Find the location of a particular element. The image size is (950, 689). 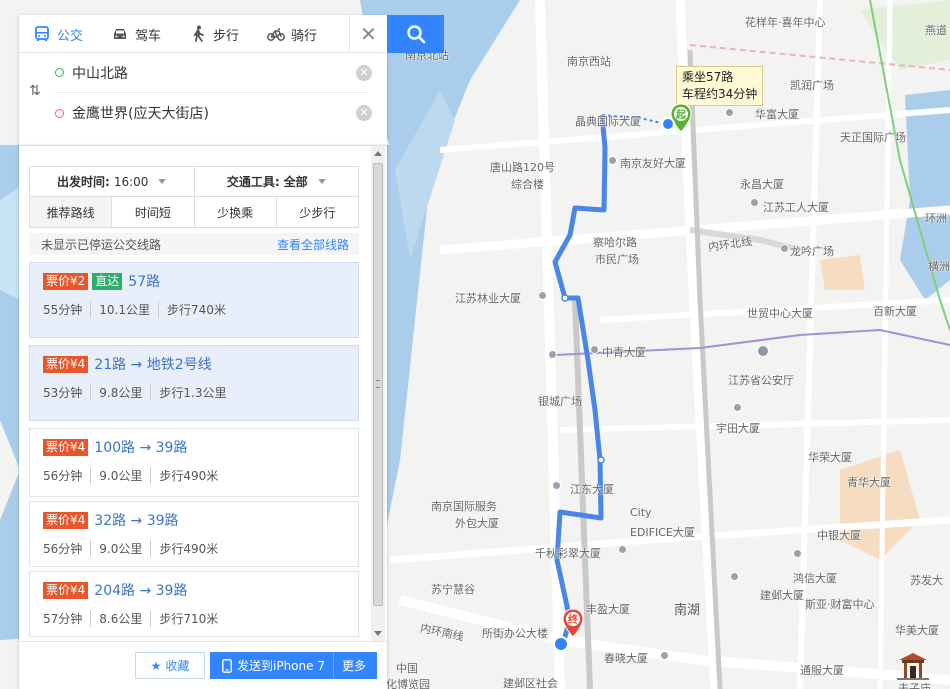

plan-distance: 9.0公里 is located at coordinates (125, 548).